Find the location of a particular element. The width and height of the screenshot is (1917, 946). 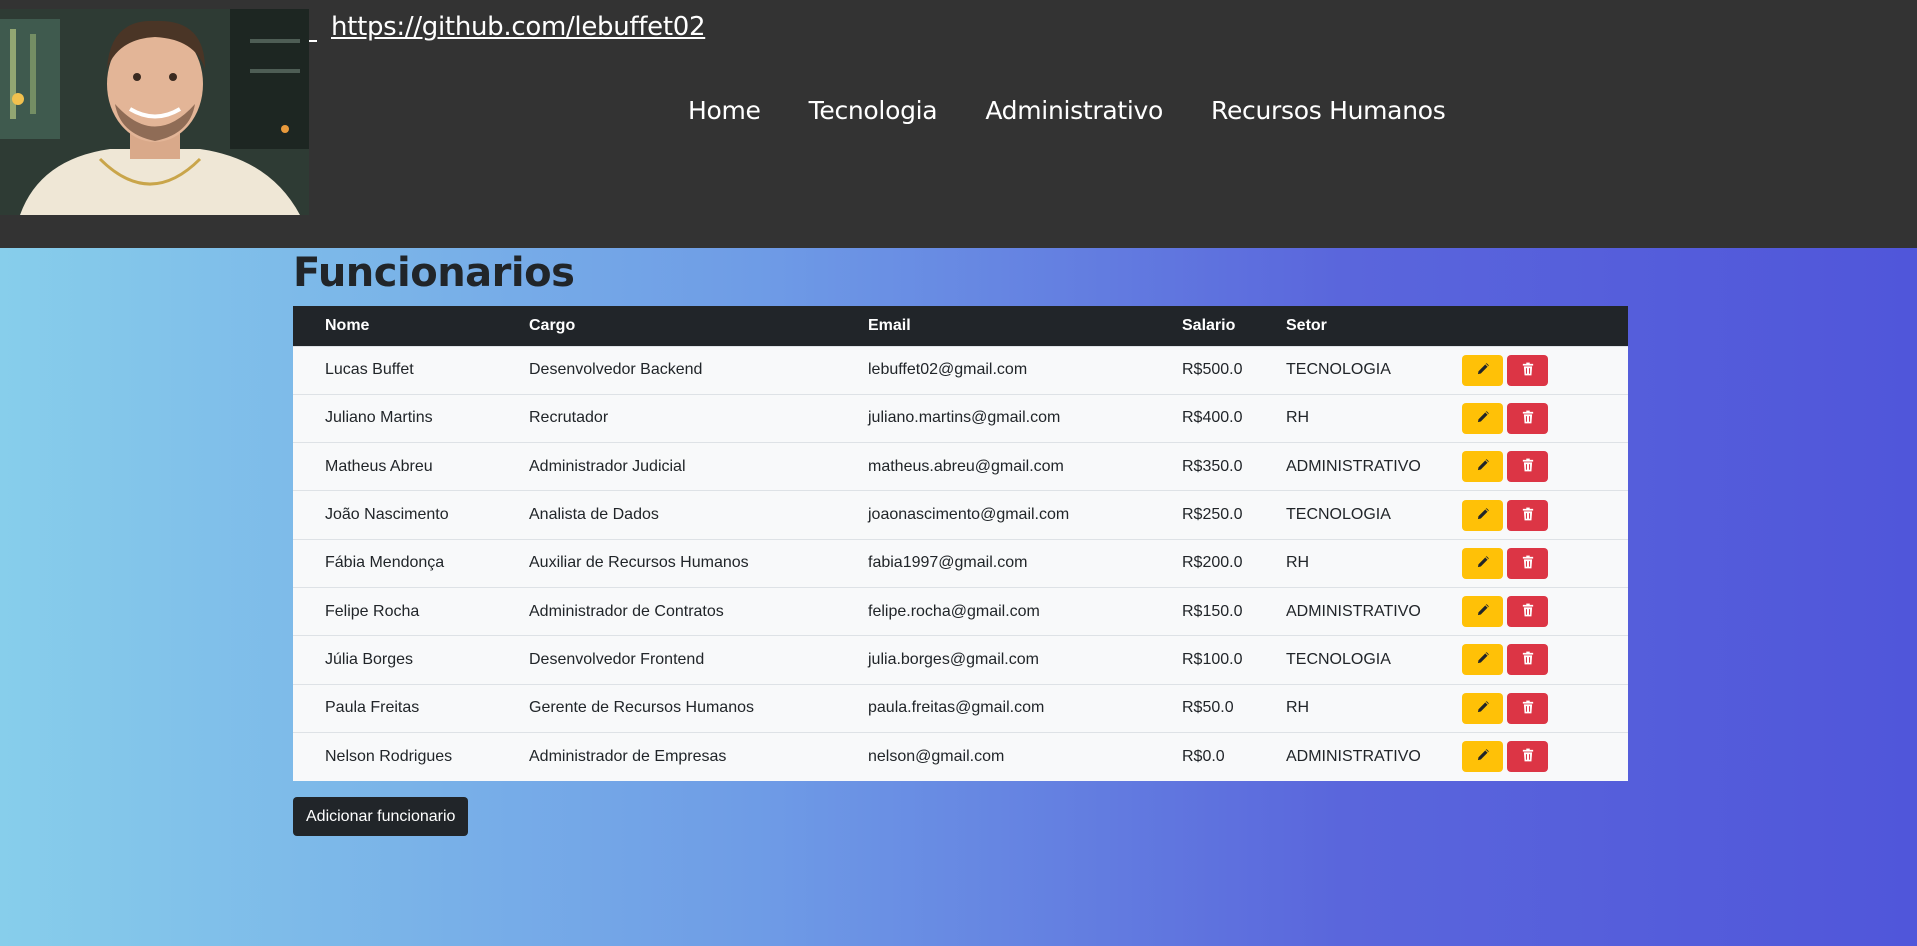

cell-email: paula.freitas@gmail.com is located at coordinates (956, 708).